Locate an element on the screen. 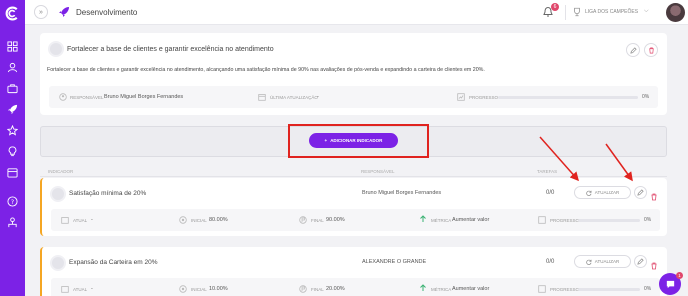 The height and width of the screenshot is (296, 688). star-icon is located at coordinates (12, 130).